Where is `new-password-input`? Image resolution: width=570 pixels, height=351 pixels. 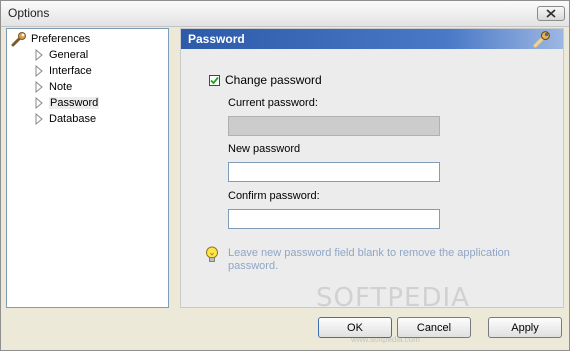
new-password-input is located at coordinates (334, 172).